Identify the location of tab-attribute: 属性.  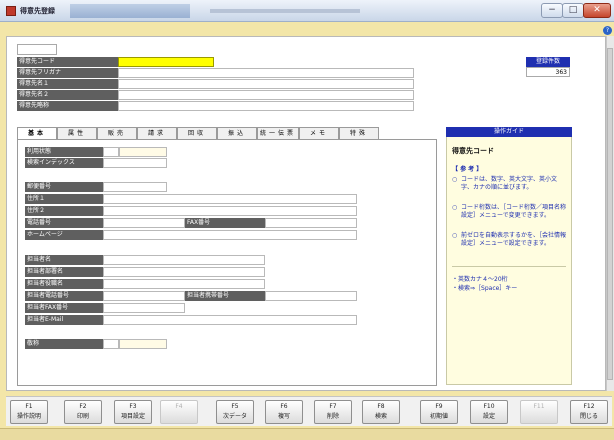
(77, 133).